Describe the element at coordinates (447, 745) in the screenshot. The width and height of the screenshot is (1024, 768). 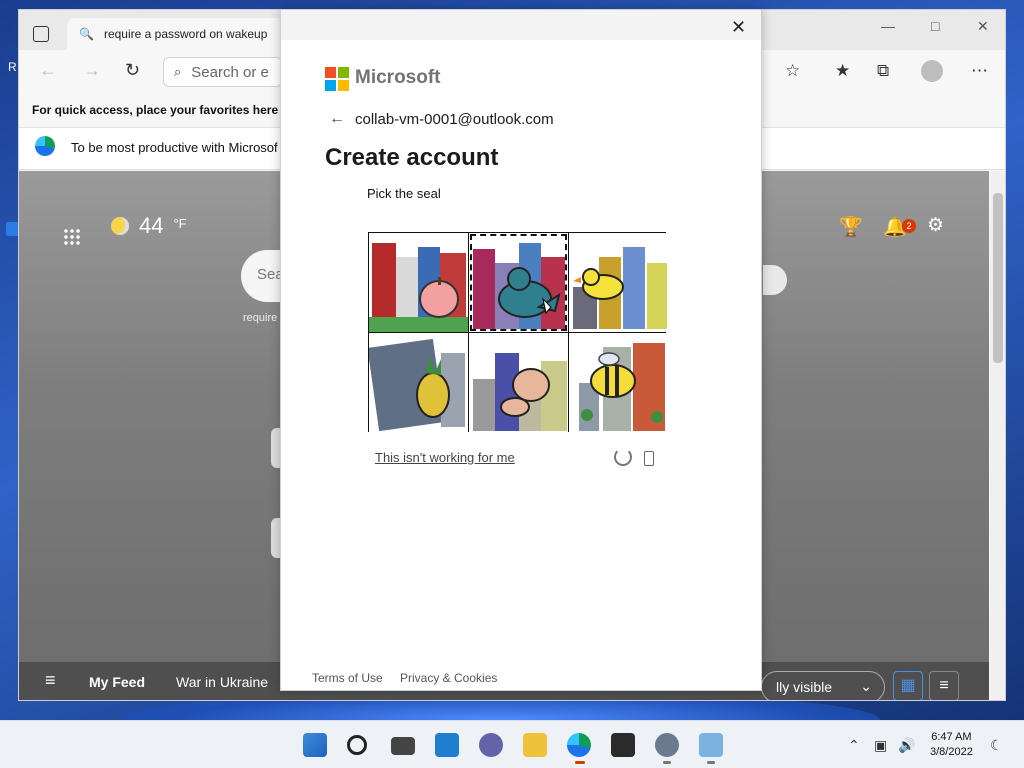
I see `widgets-icon` at that location.